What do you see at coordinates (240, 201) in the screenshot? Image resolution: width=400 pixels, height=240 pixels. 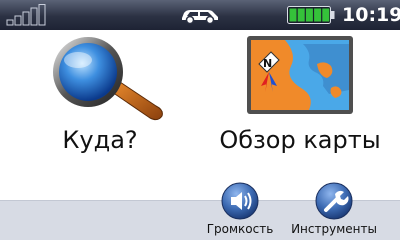 I see `speaker-icon` at bounding box center [240, 201].